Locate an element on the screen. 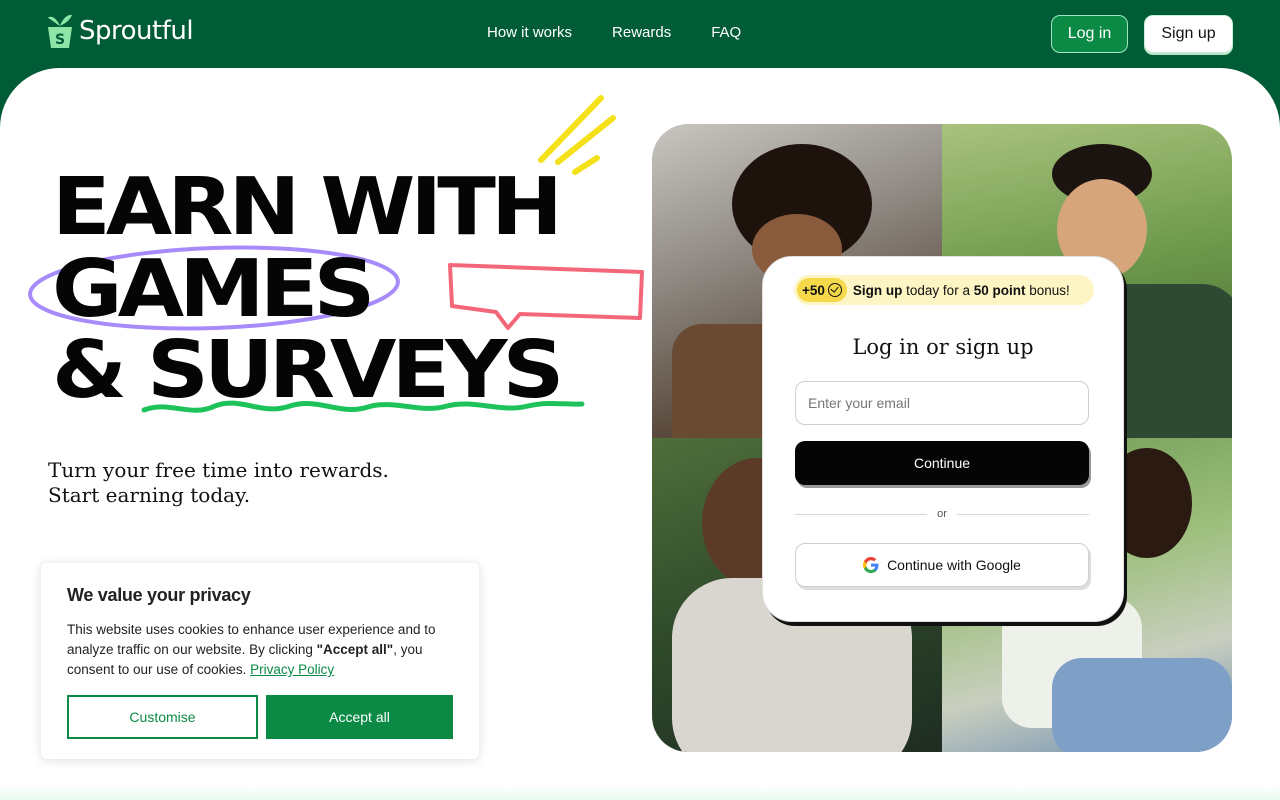 The height and width of the screenshot is (800, 1280). or-divider: or is located at coordinates (942, 514).